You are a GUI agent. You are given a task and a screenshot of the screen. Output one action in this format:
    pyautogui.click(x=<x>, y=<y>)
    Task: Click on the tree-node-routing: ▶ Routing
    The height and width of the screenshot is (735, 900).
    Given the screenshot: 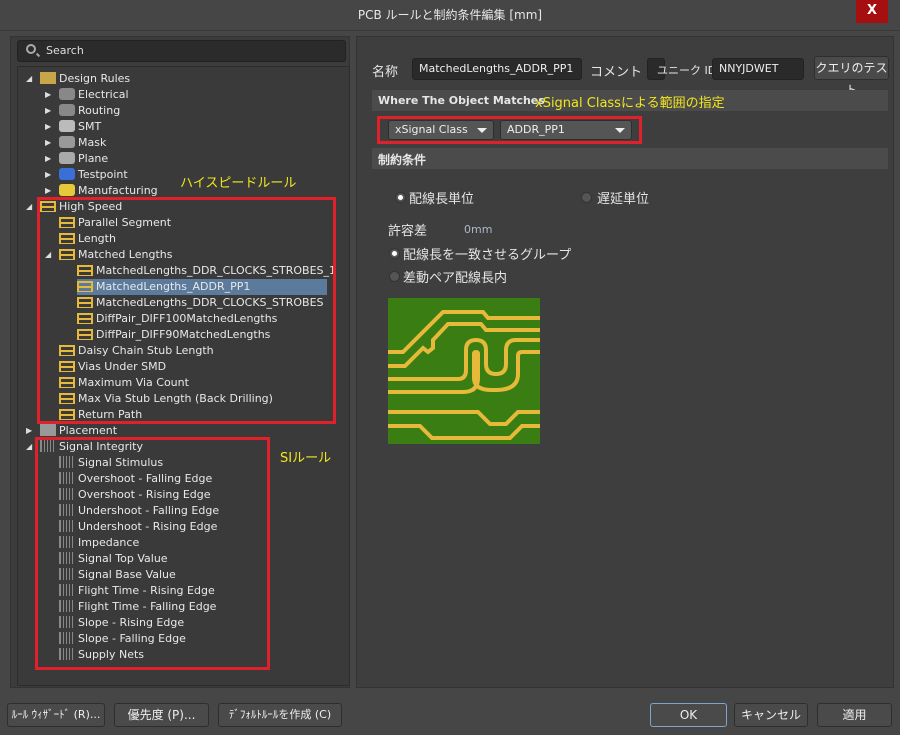 What is the action you would take?
    pyautogui.click(x=83, y=111)
    